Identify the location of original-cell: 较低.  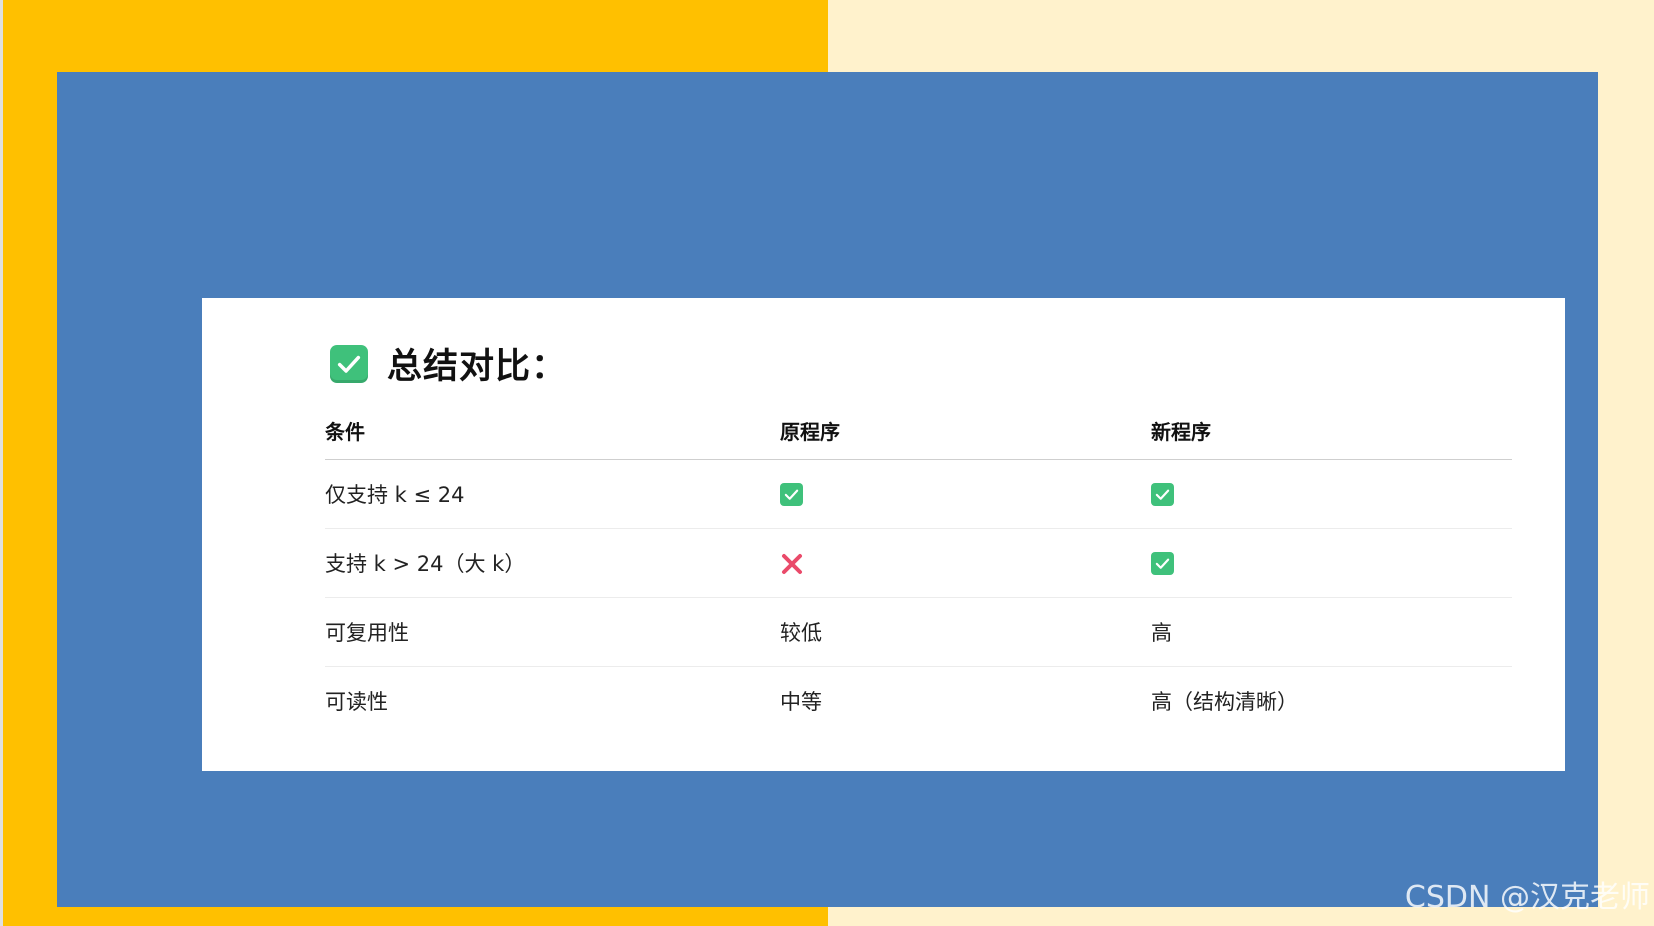
(965, 632).